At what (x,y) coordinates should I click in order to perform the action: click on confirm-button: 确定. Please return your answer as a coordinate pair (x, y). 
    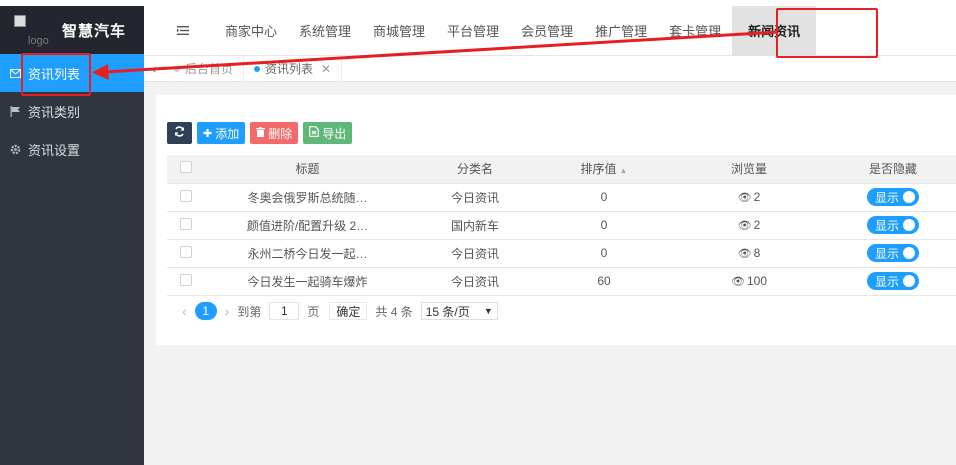
    Looking at the image, I should click on (348, 311).